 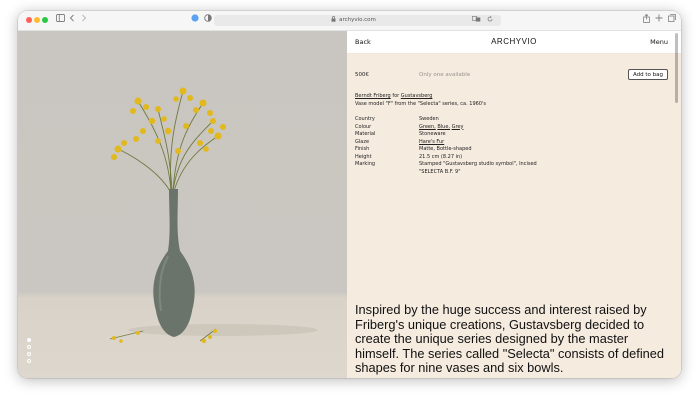 What do you see at coordinates (72, 20) in the screenshot?
I see `back-icon` at bounding box center [72, 20].